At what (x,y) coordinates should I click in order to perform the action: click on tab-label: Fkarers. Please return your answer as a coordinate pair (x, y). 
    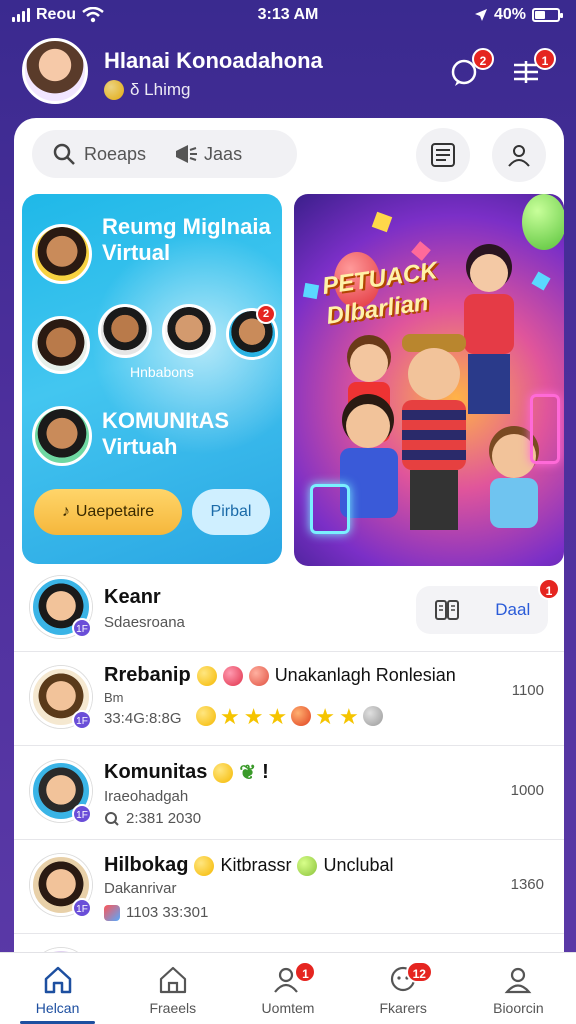
    Looking at the image, I should click on (403, 1008).